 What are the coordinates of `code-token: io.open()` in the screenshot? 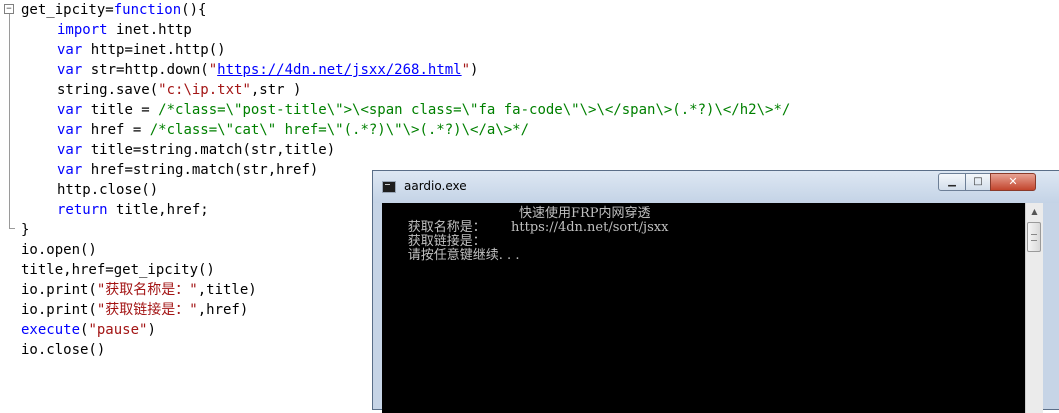 It's located at (59, 250).